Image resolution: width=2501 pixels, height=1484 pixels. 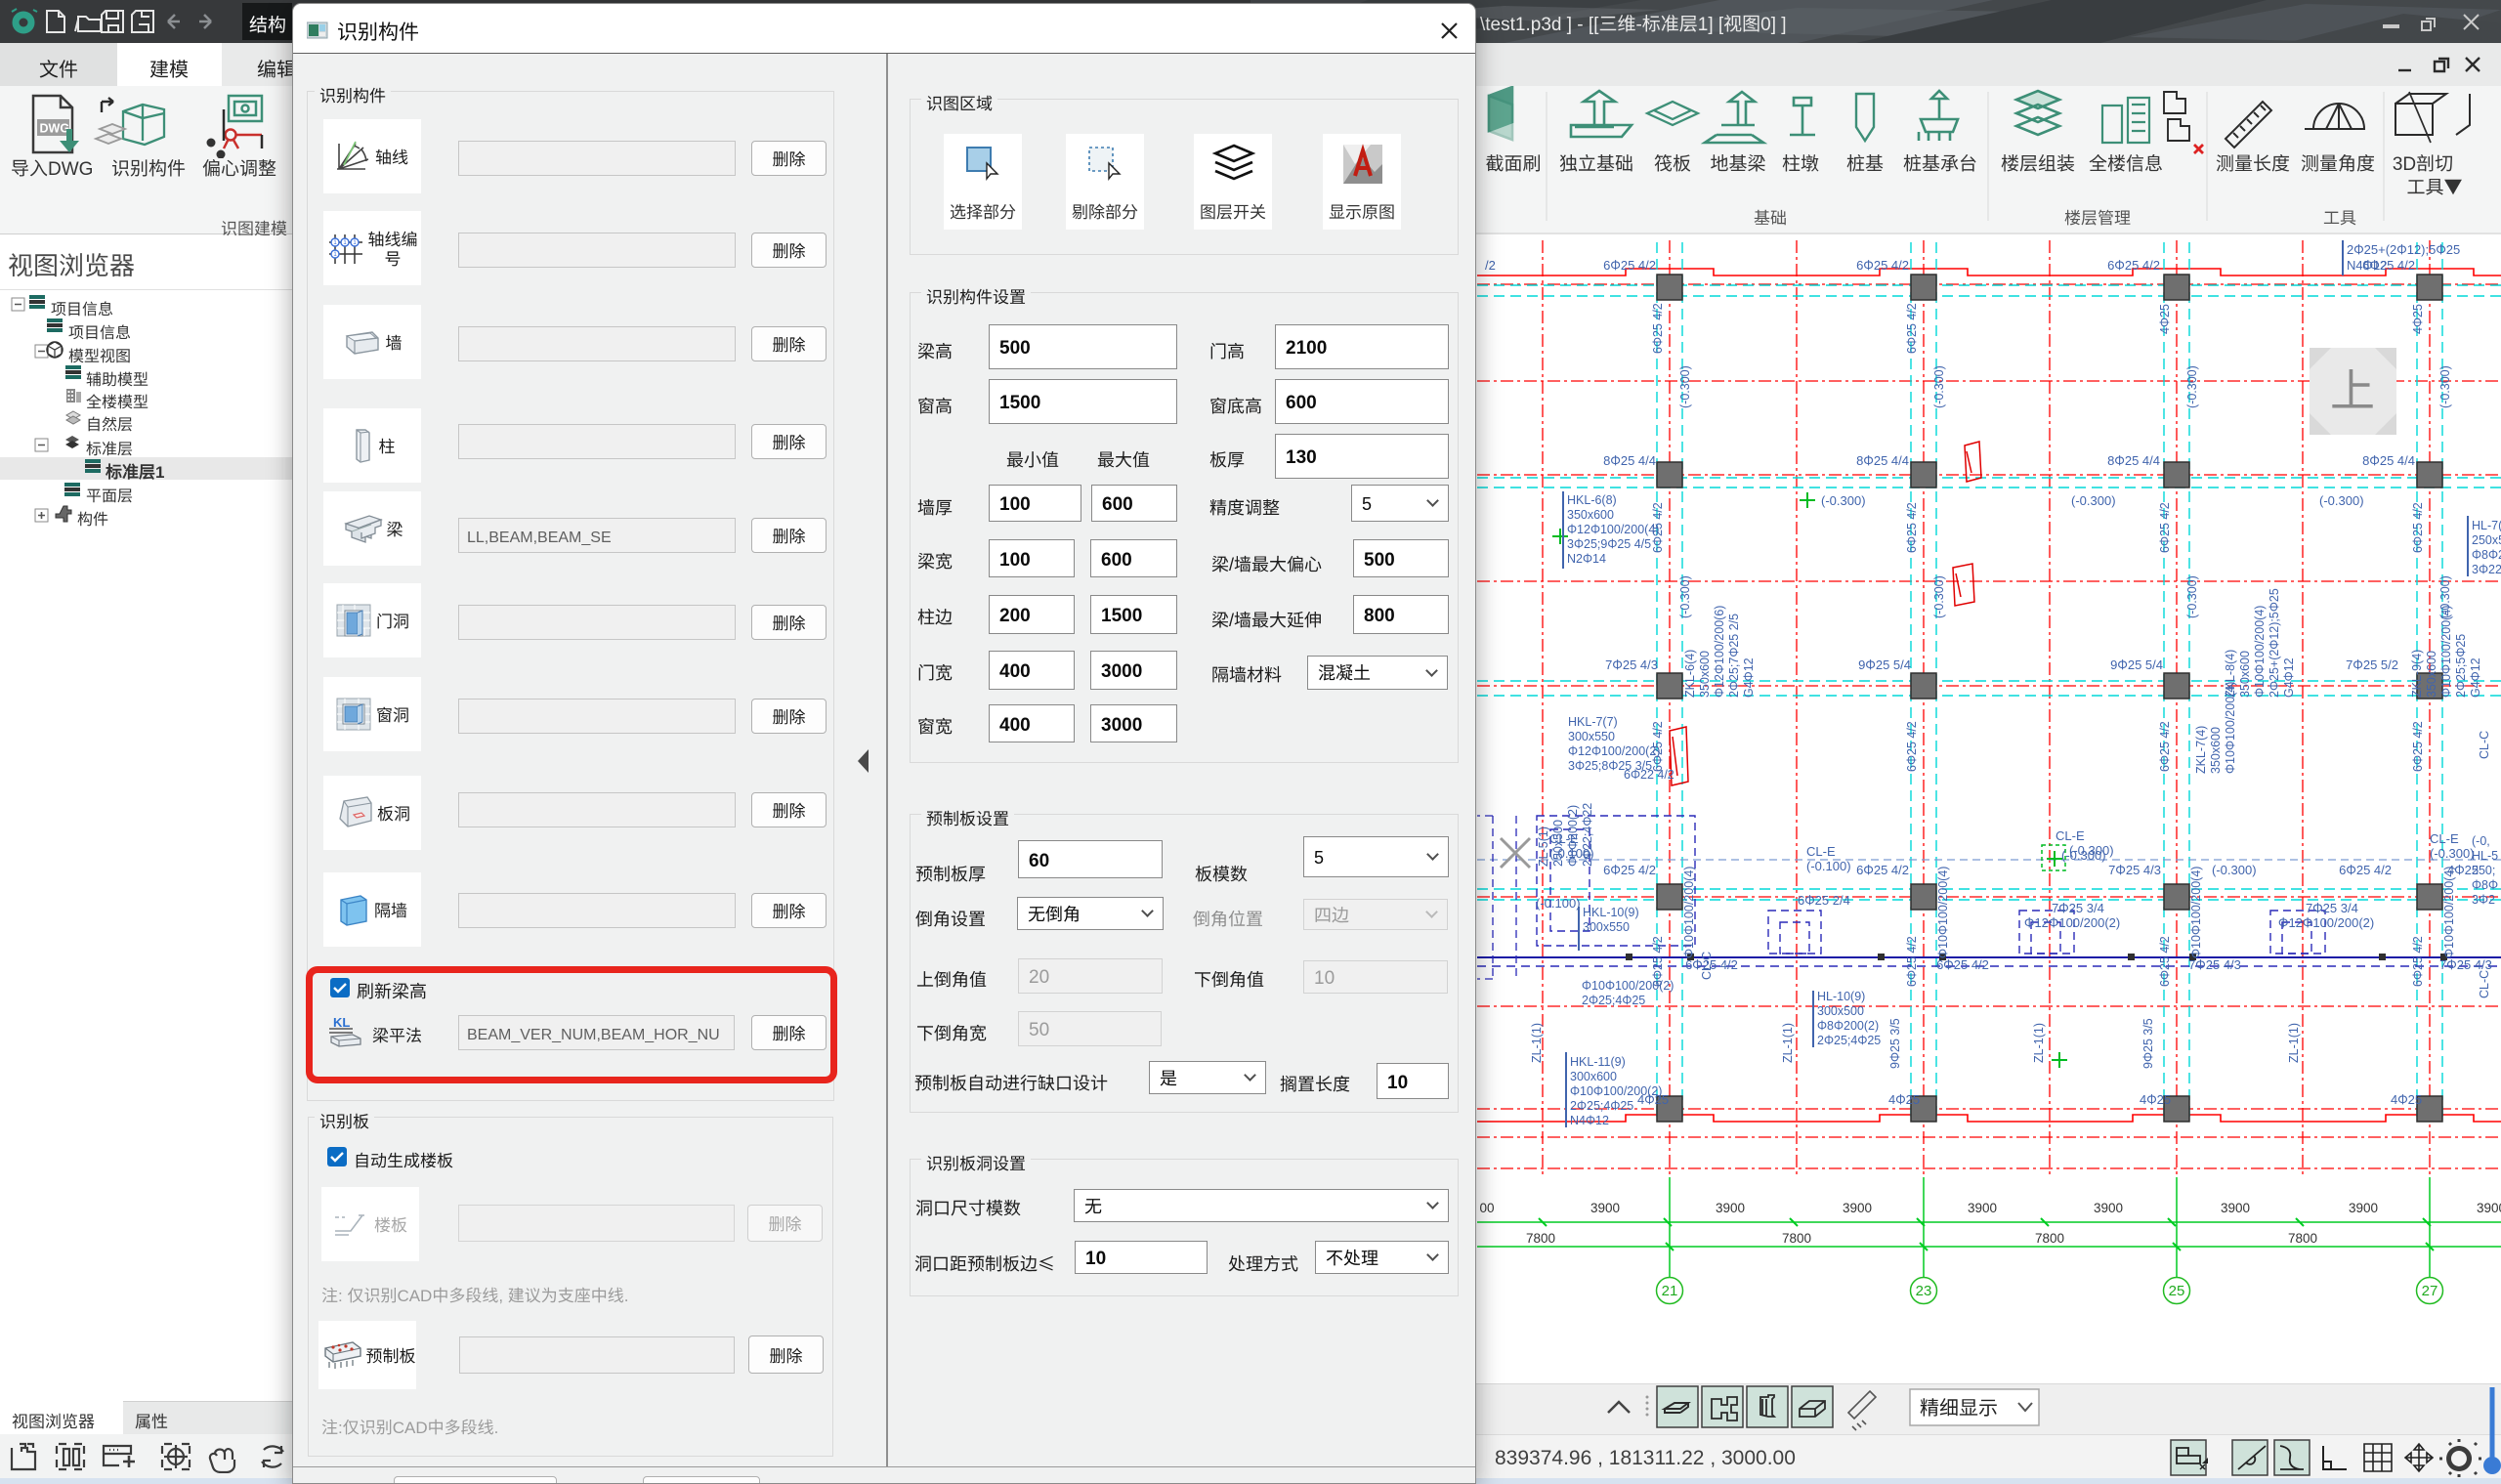 What do you see at coordinates (2126, 162) in the screenshot?
I see `svg-text: 全楼信息` at bounding box center [2126, 162].